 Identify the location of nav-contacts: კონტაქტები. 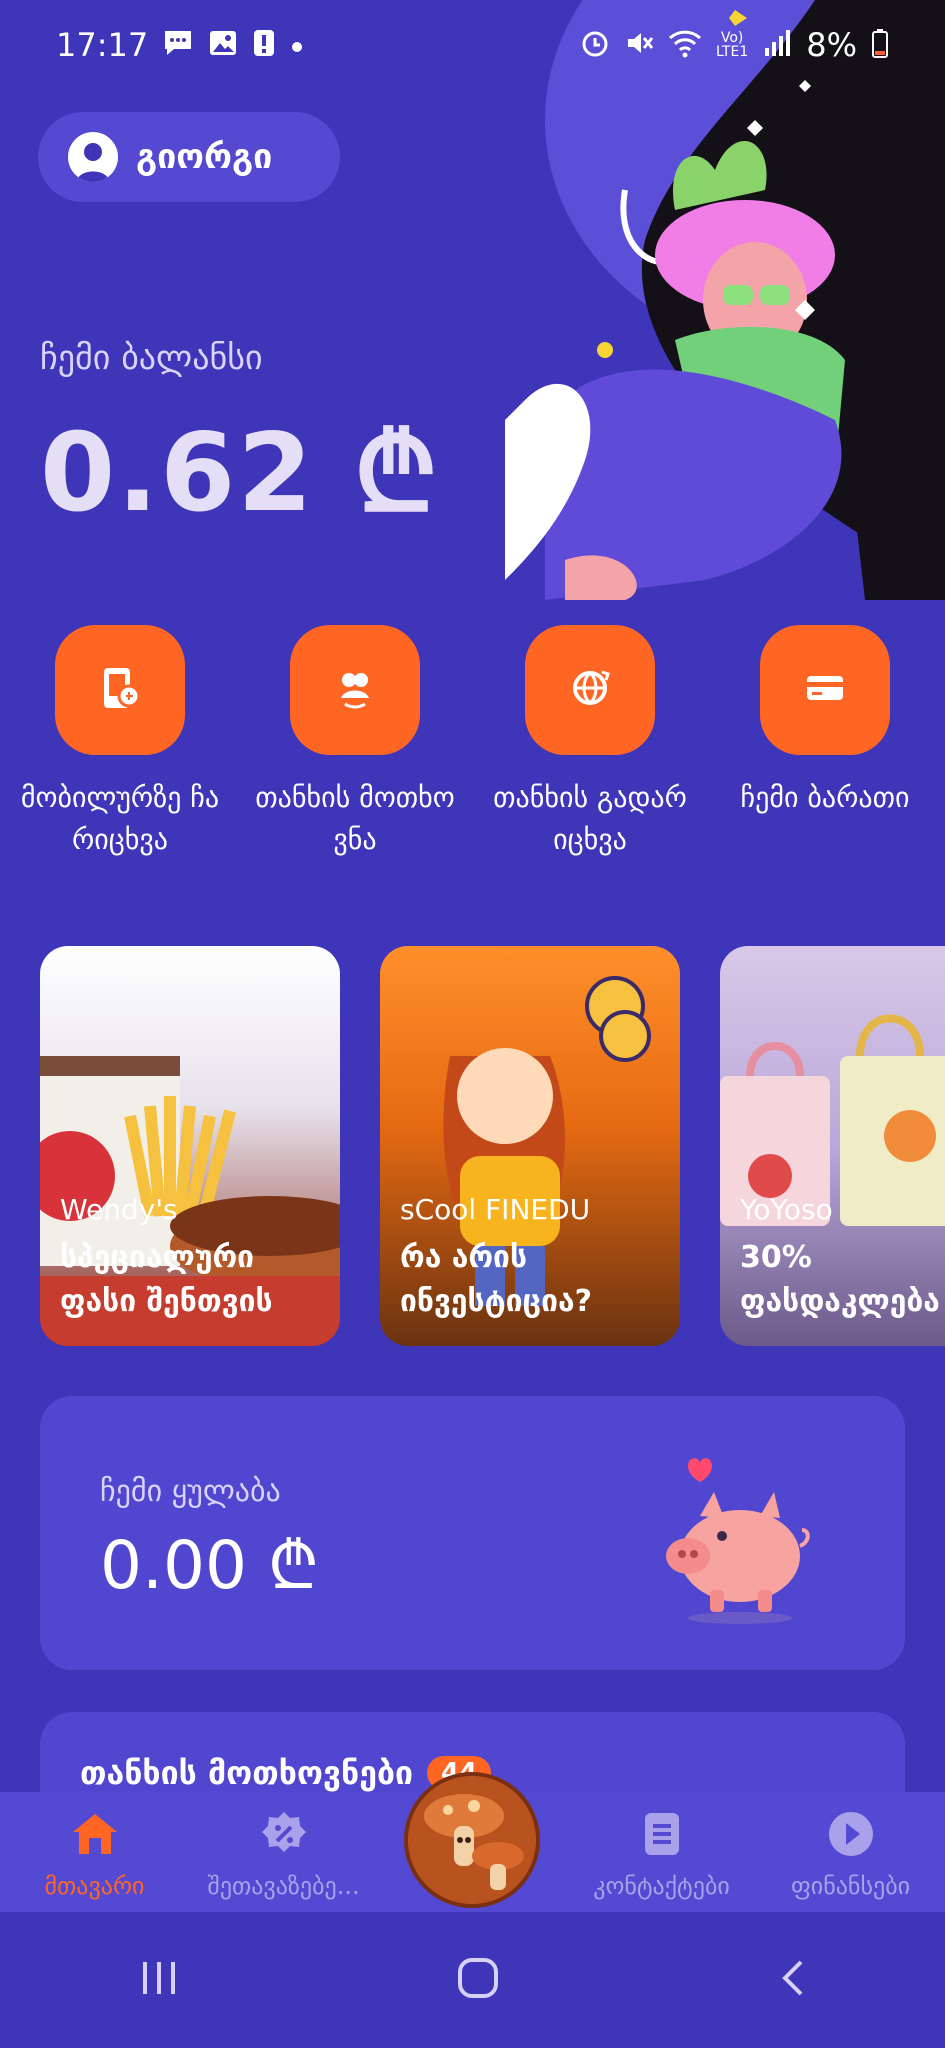
(661, 1852).